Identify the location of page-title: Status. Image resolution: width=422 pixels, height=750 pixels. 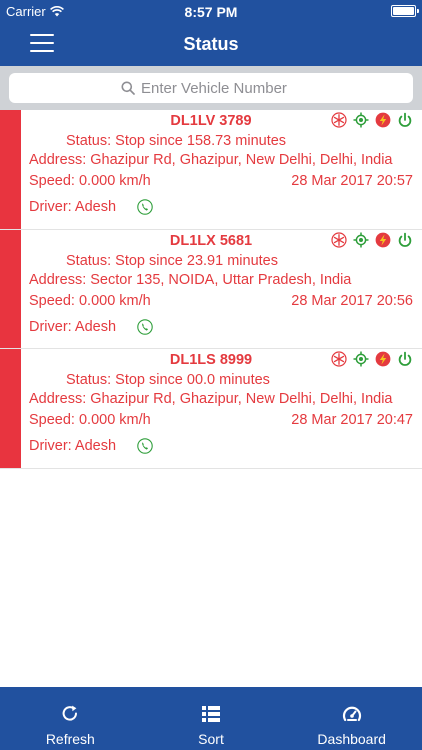
(211, 44).